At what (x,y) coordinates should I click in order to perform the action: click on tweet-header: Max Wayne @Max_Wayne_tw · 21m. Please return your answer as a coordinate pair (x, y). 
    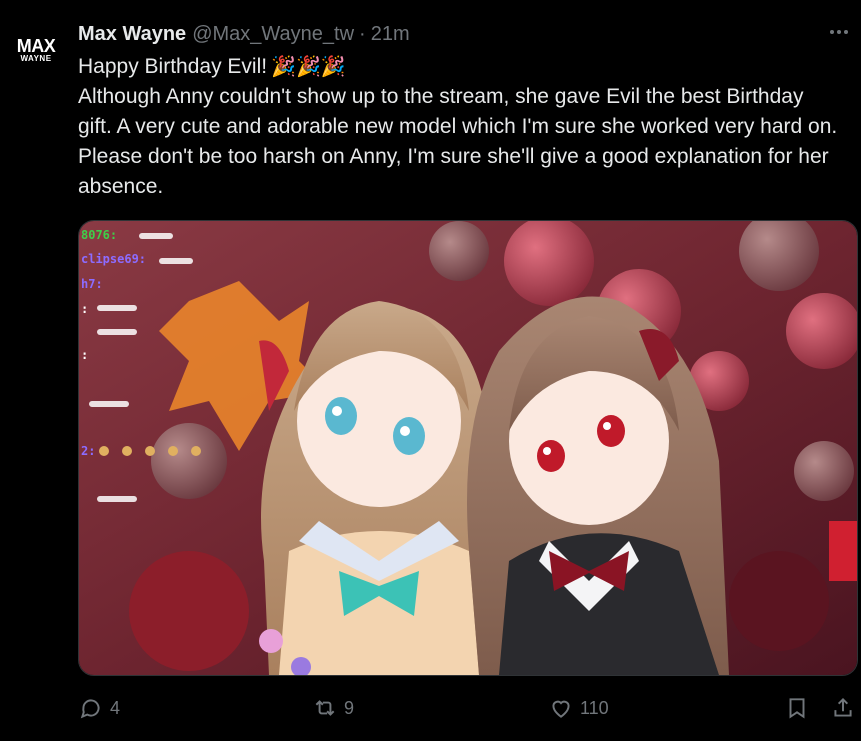
    Looking at the image, I should click on (244, 34).